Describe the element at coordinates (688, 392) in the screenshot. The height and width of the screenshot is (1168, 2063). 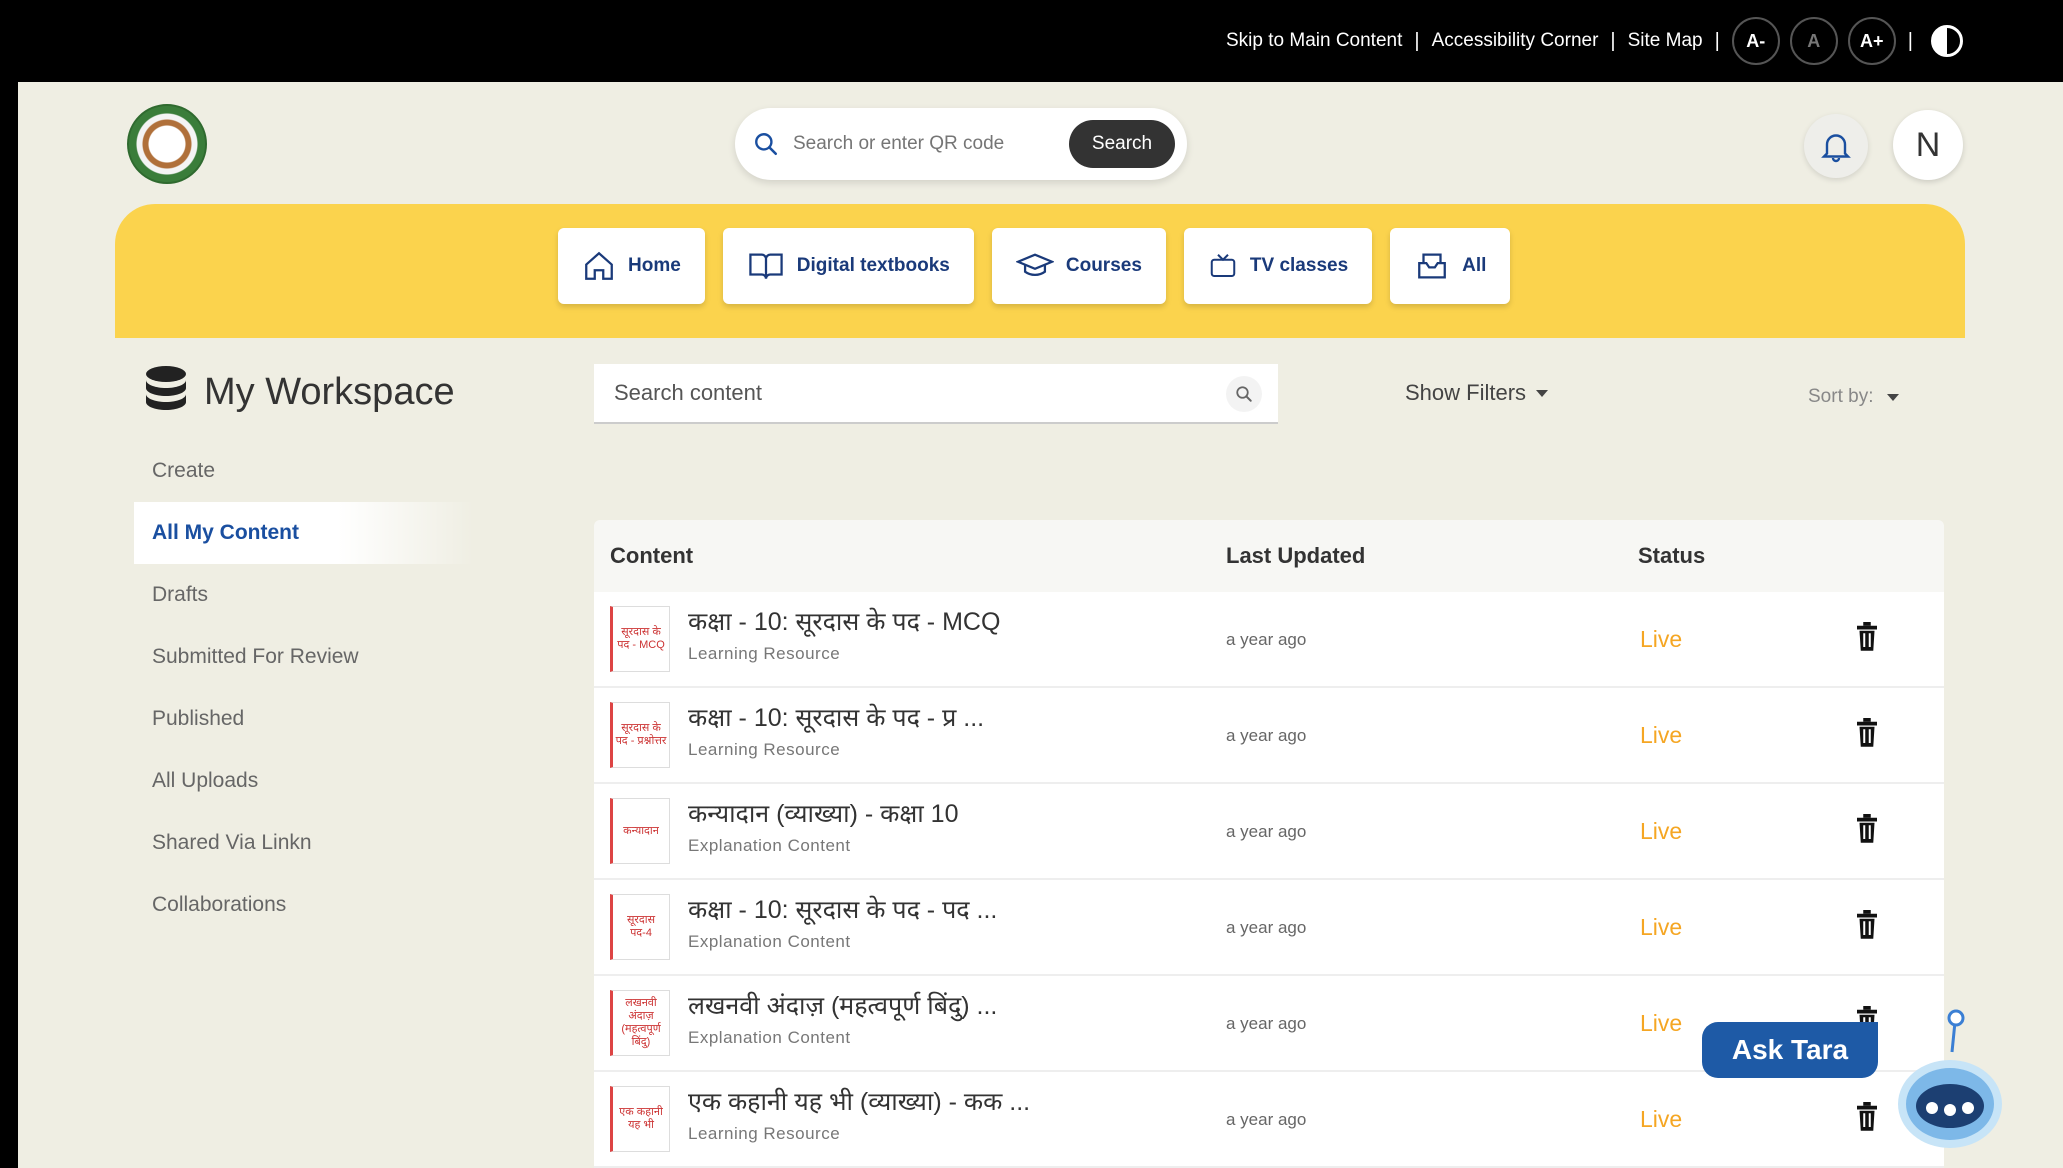
I see `content-search-placeholder: Search content` at that location.